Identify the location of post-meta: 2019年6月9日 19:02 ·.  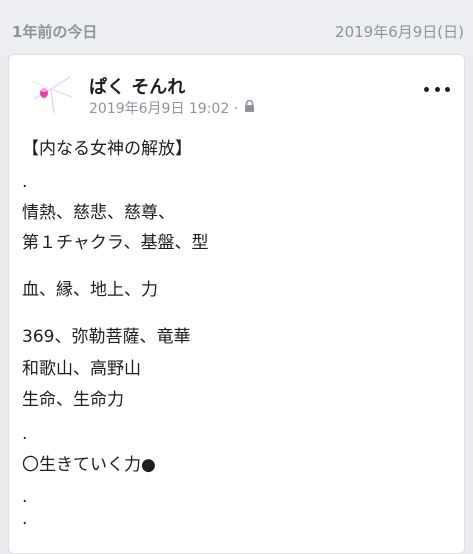
(172, 108).